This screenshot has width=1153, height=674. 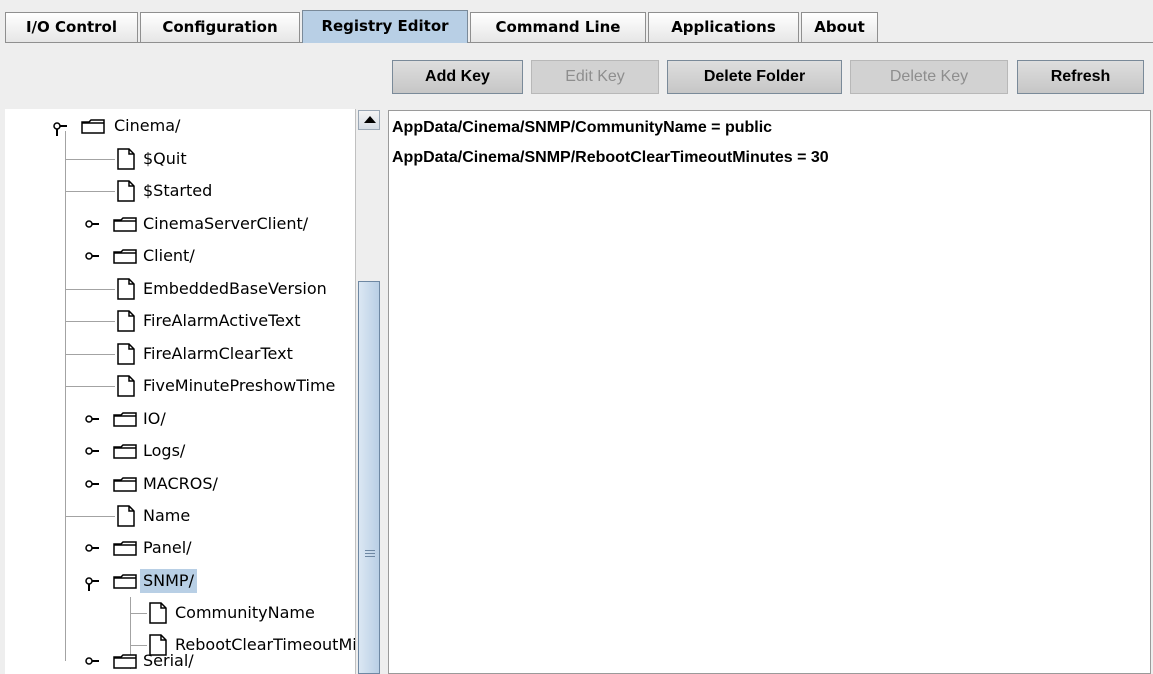 I want to click on scrollbar-thumb, so click(x=369, y=477).